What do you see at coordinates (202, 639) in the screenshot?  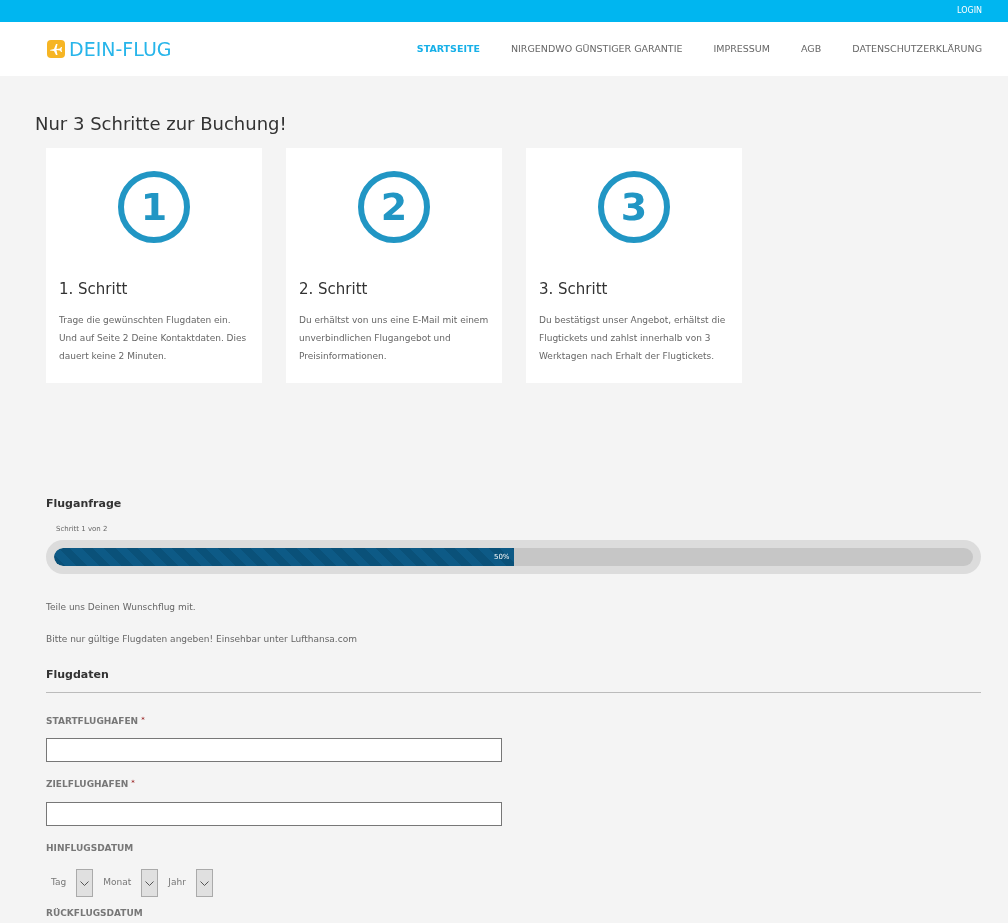 I see `intro-text: Bitte nur gültige Flugdaten angeben! Einsehbar unter Lufthansa.com` at bounding box center [202, 639].